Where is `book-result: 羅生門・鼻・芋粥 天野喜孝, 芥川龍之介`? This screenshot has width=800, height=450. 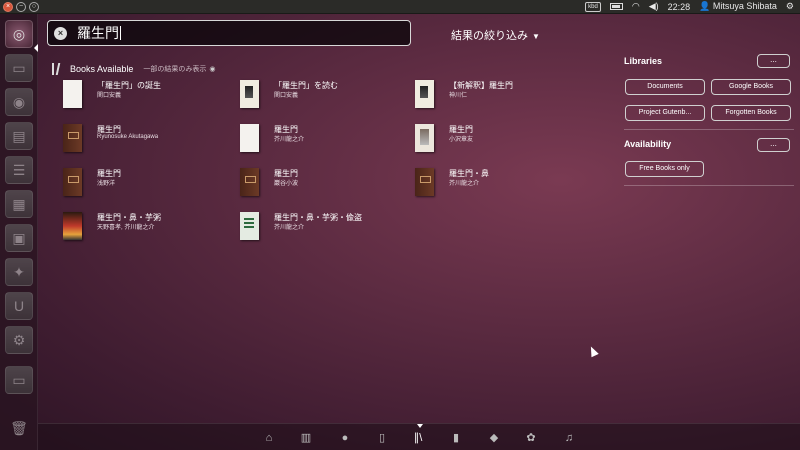 book-result: 羅生門・鼻・芋粥 天野喜孝, 芥川龍之介 is located at coordinates (148, 232).